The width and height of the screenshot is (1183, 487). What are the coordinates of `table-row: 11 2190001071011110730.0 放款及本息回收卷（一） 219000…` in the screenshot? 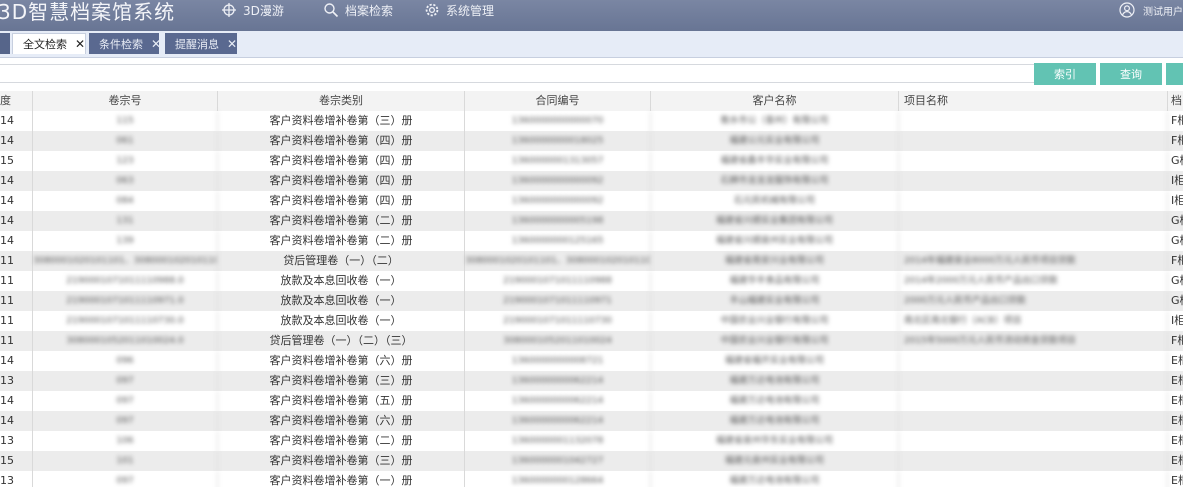 It's located at (591, 321).